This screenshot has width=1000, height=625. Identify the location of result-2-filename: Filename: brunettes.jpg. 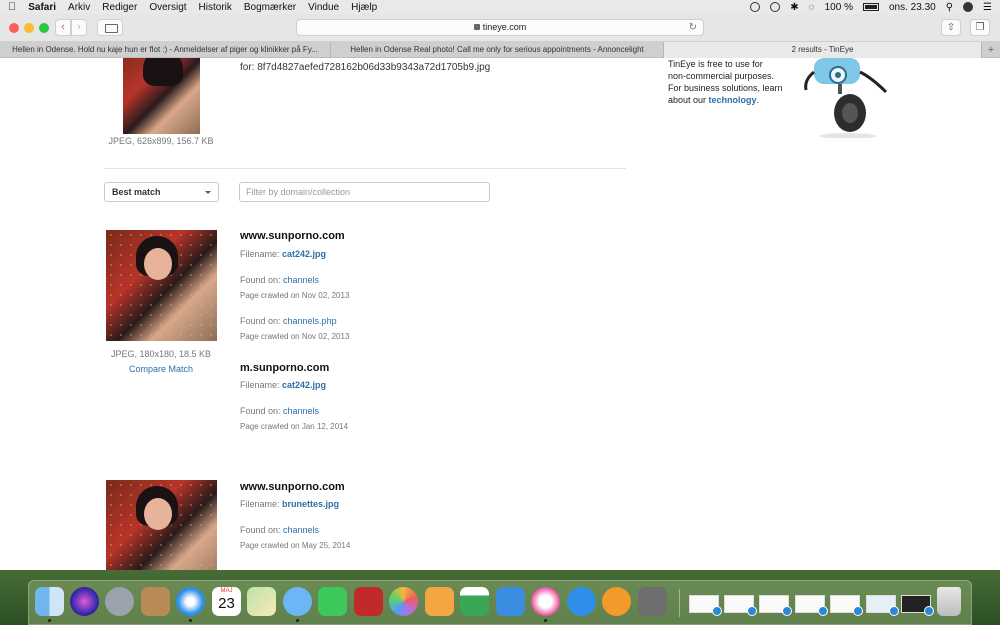
(290, 504).